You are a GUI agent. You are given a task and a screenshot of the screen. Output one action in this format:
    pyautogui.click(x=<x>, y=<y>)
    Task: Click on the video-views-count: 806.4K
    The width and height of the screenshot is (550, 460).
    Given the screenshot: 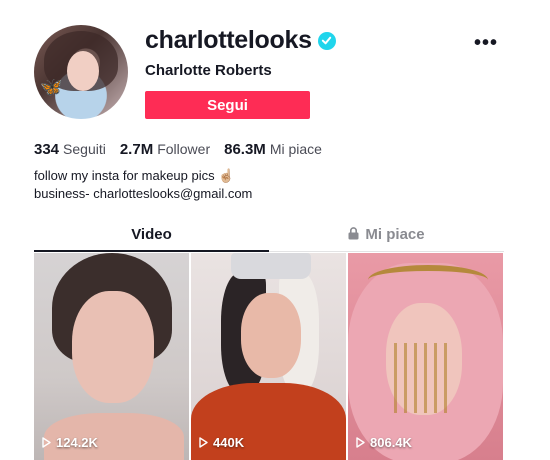 What is the action you would take?
    pyautogui.click(x=391, y=442)
    